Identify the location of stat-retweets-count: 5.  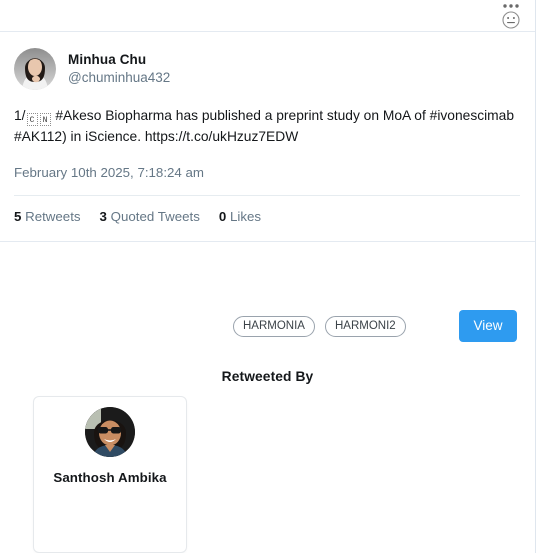
(18, 216).